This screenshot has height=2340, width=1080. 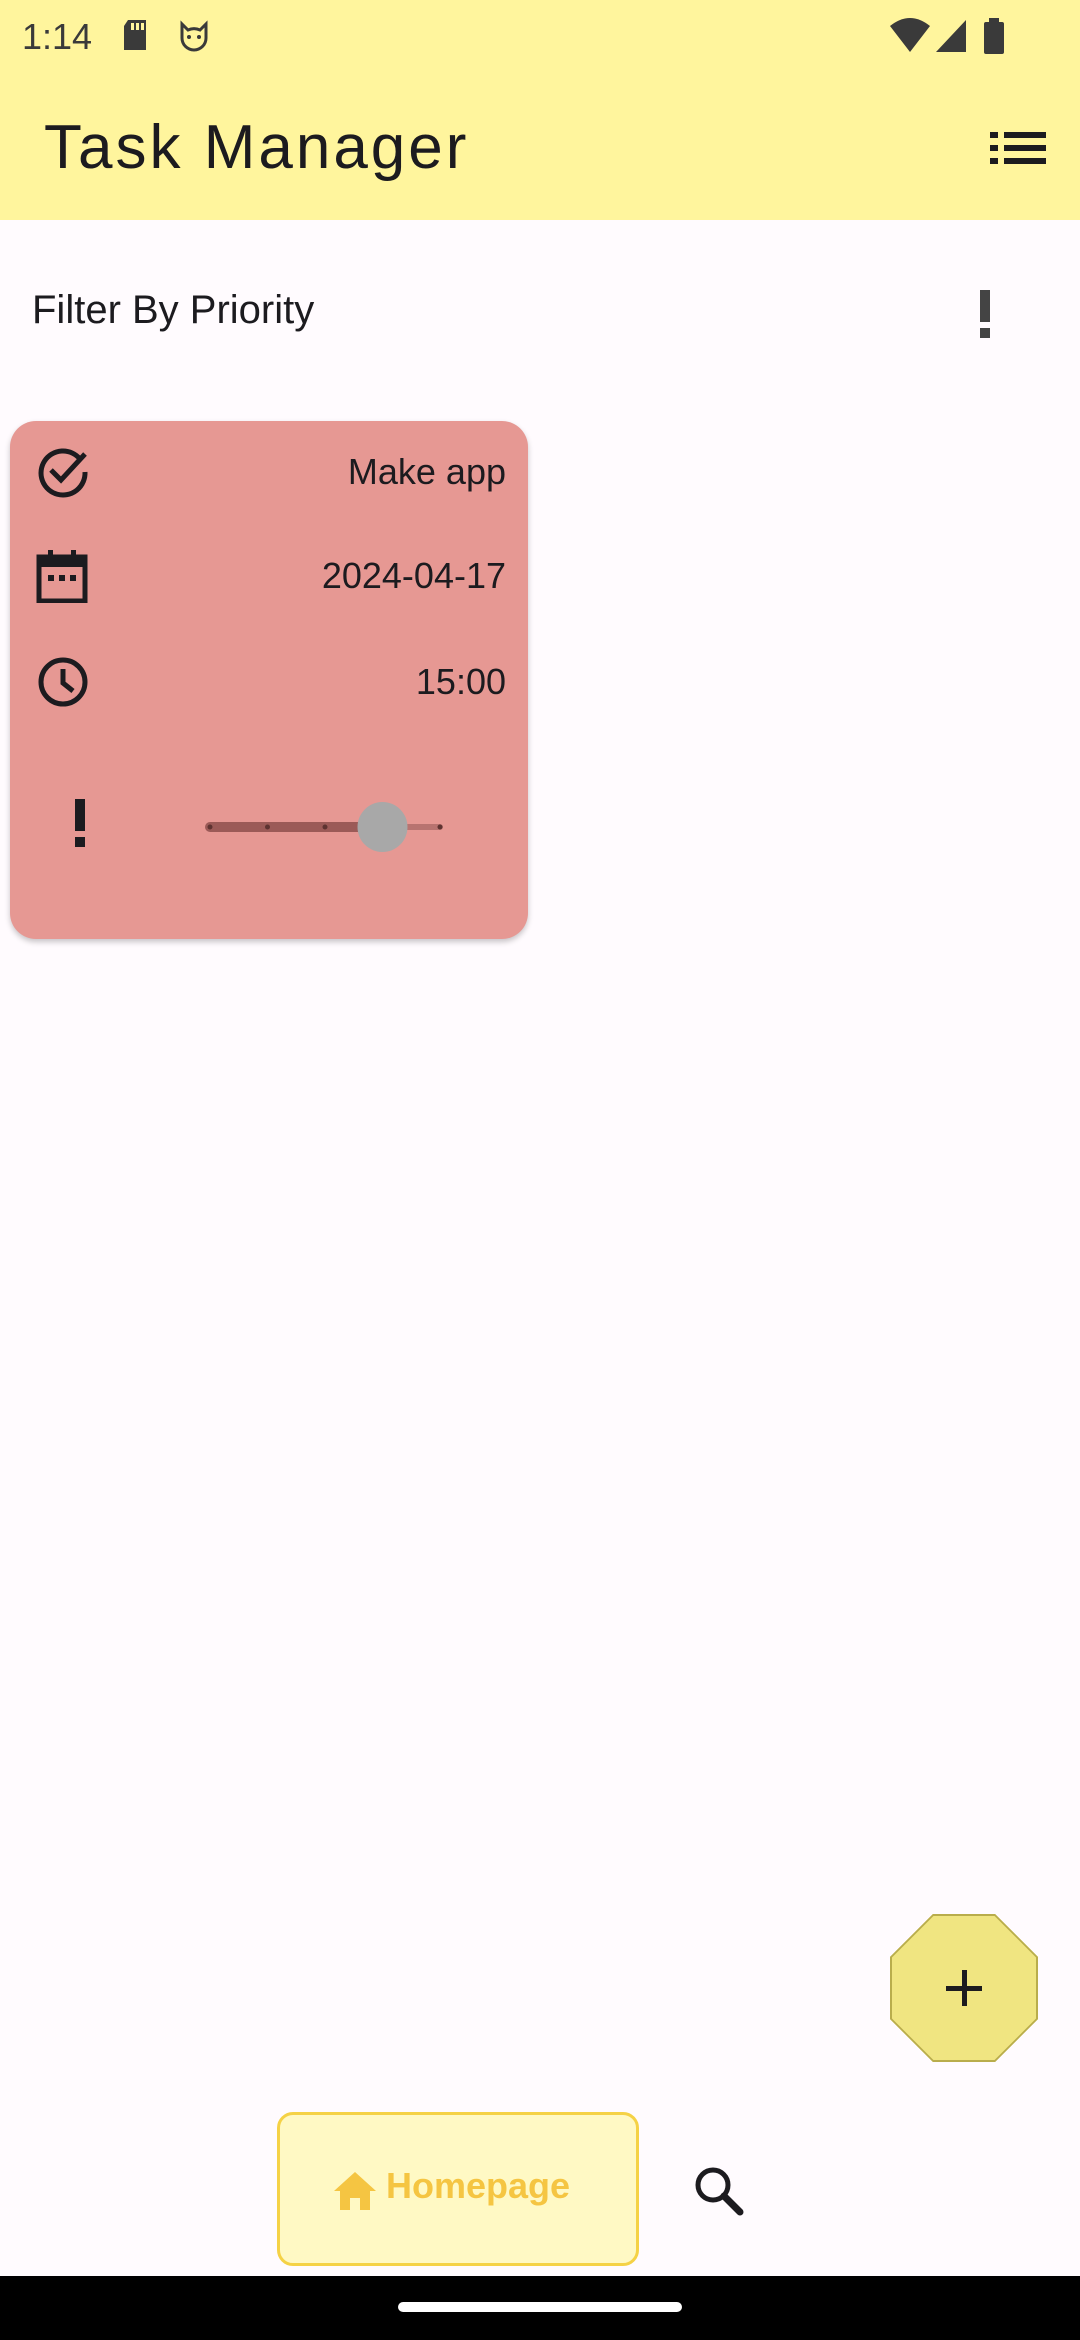 I want to click on app-title: Task Manager, so click(x=257, y=147).